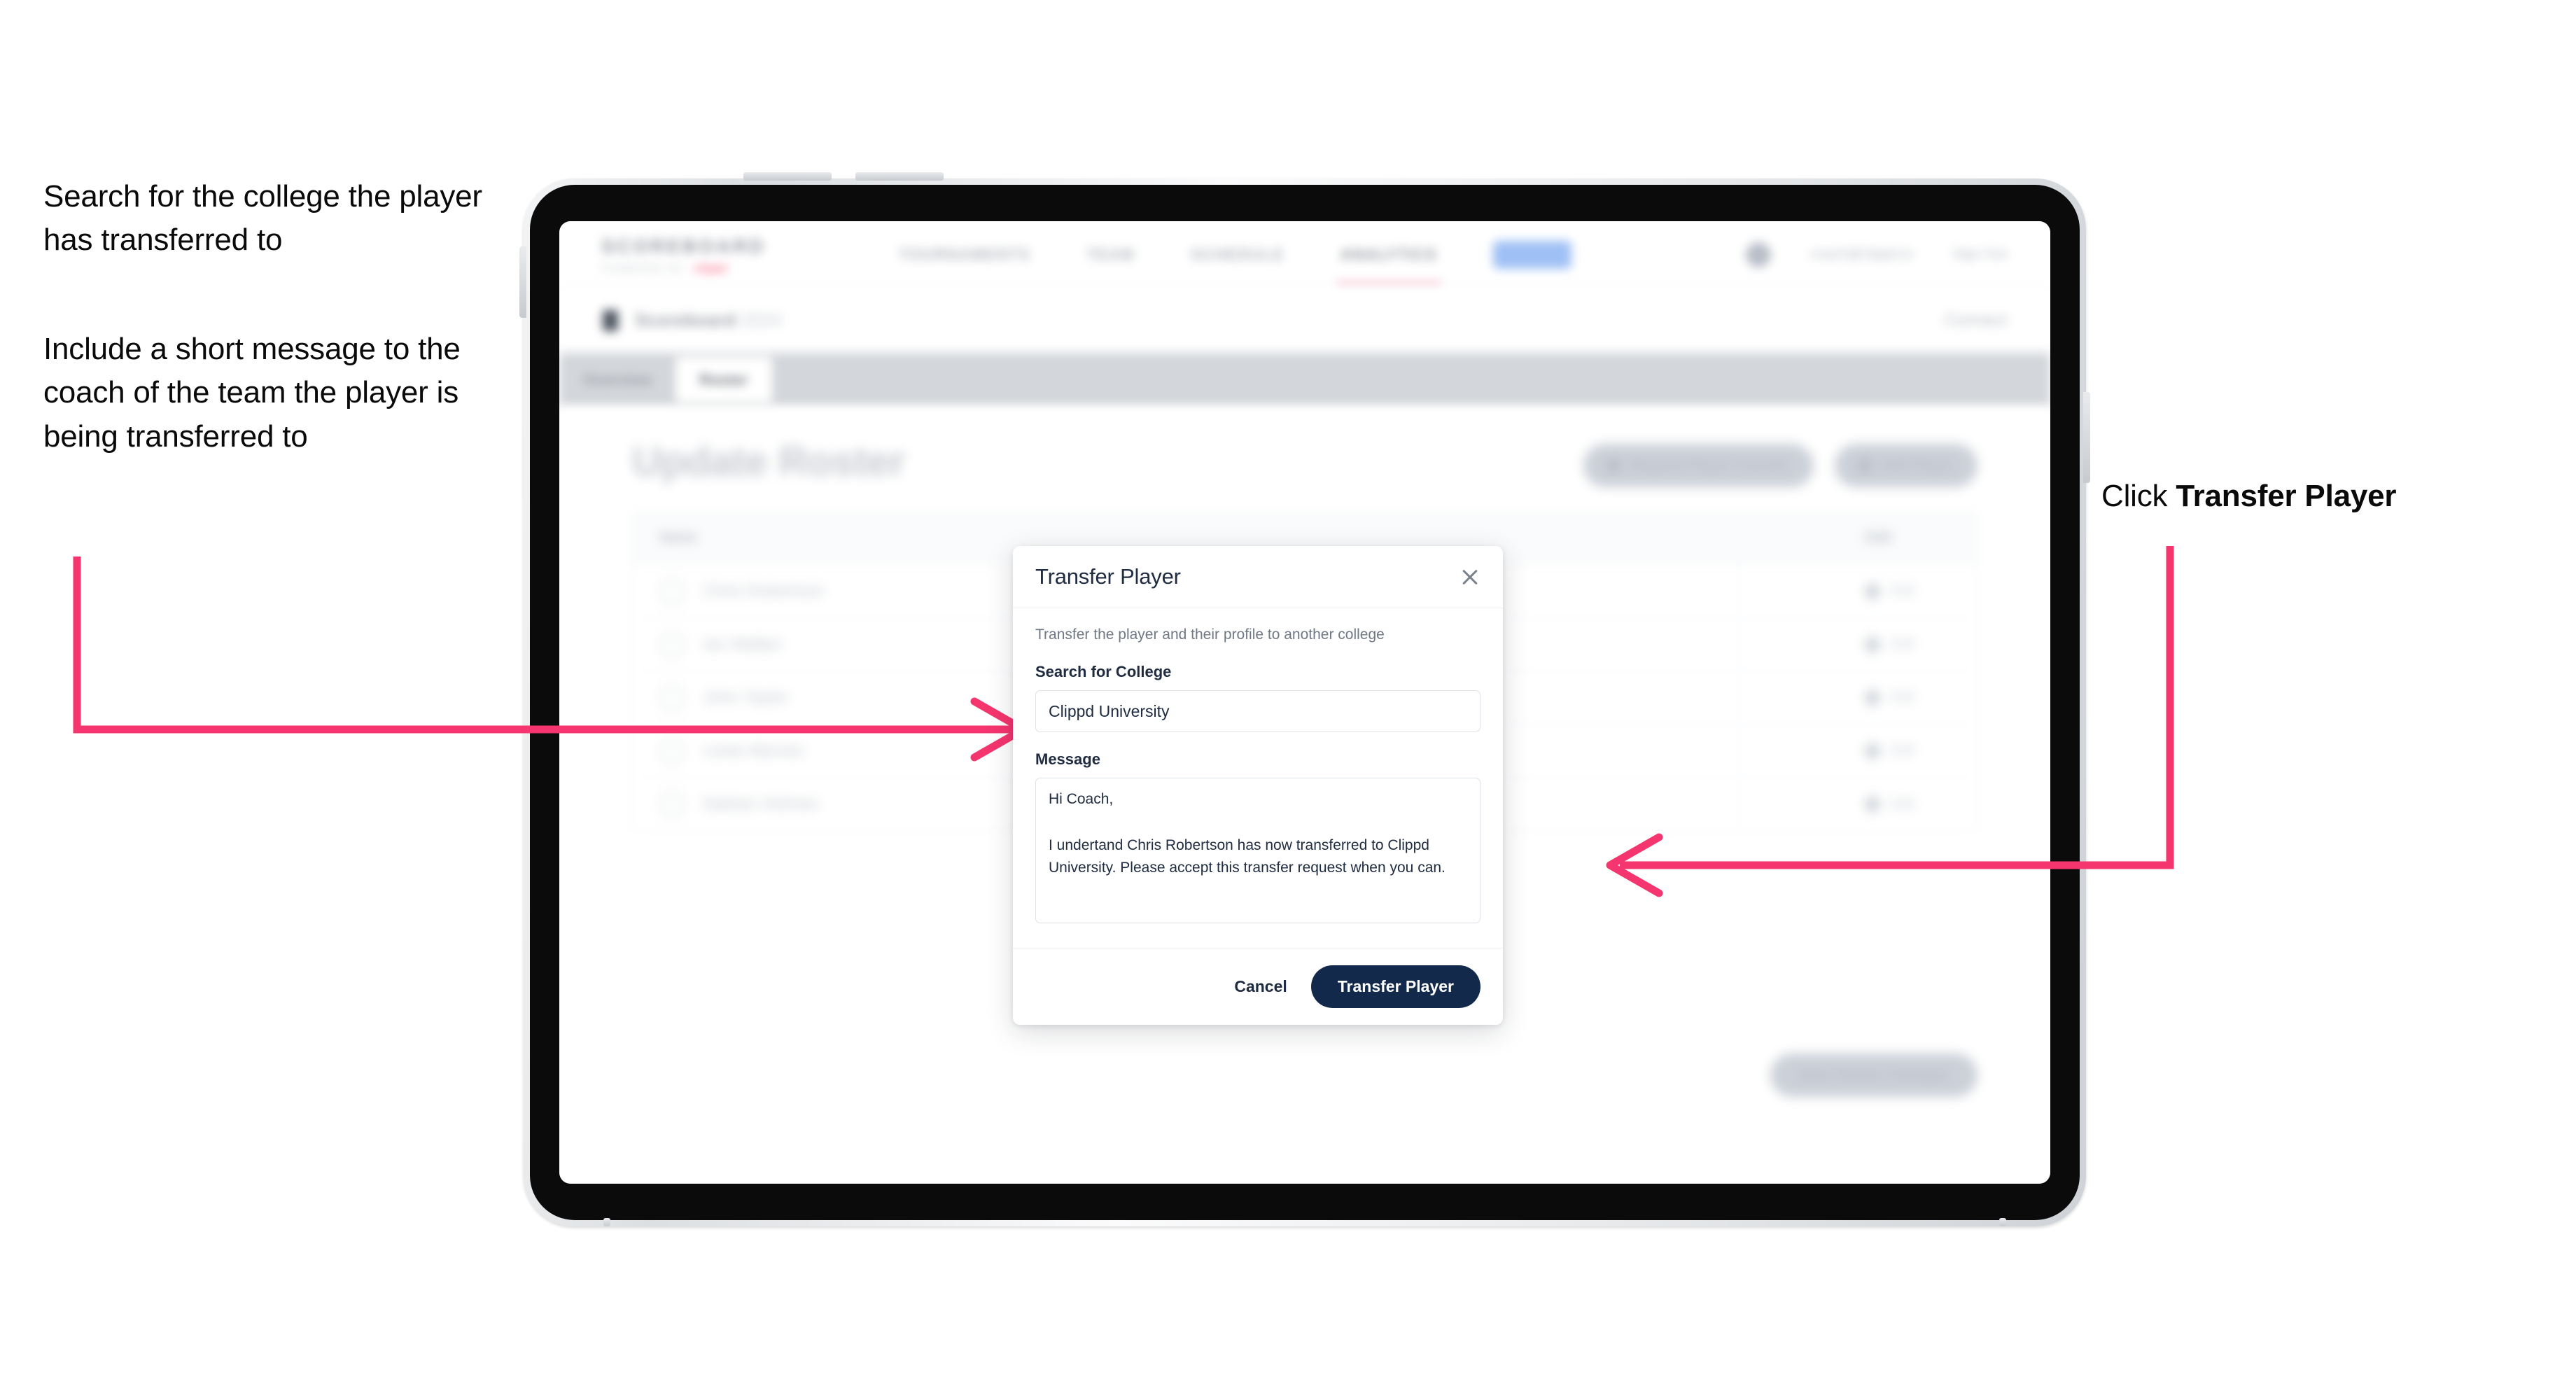 The image size is (2576, 1386). What do you see at coordinates (606, 1222) in the screenshot?
I see `device-bottom-notch-left` at bounding box center [606, 1222].